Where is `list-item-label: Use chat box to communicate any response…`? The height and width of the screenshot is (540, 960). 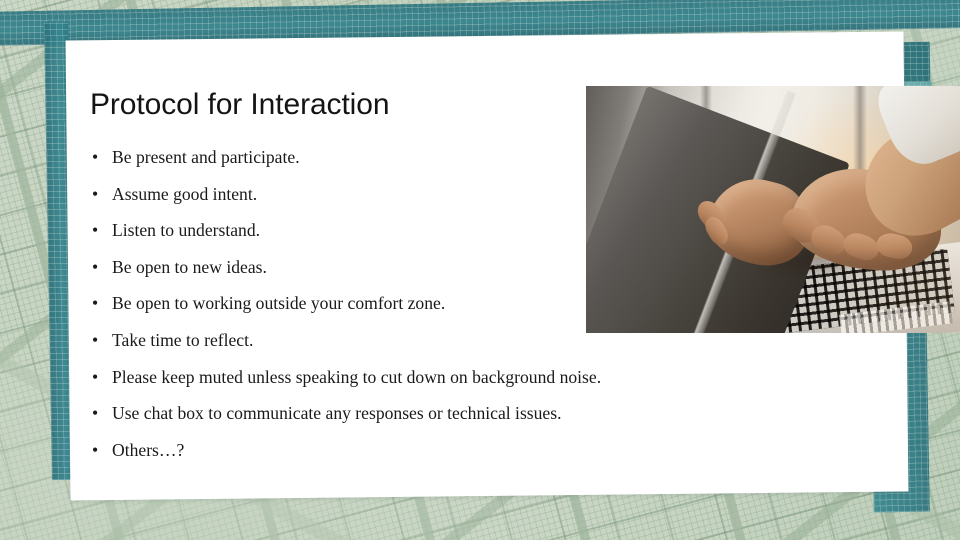 list-item-label: Use chat box to communicate any response… is located at coordinates (337, 413).